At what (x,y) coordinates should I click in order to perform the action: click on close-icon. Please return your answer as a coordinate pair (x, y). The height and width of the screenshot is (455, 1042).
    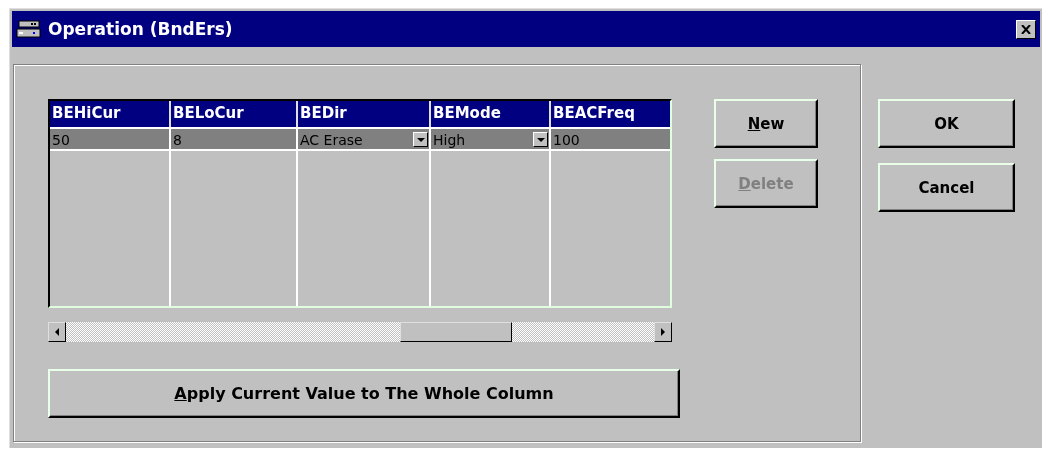
    Looking at the image, I should click on (1026, 29).